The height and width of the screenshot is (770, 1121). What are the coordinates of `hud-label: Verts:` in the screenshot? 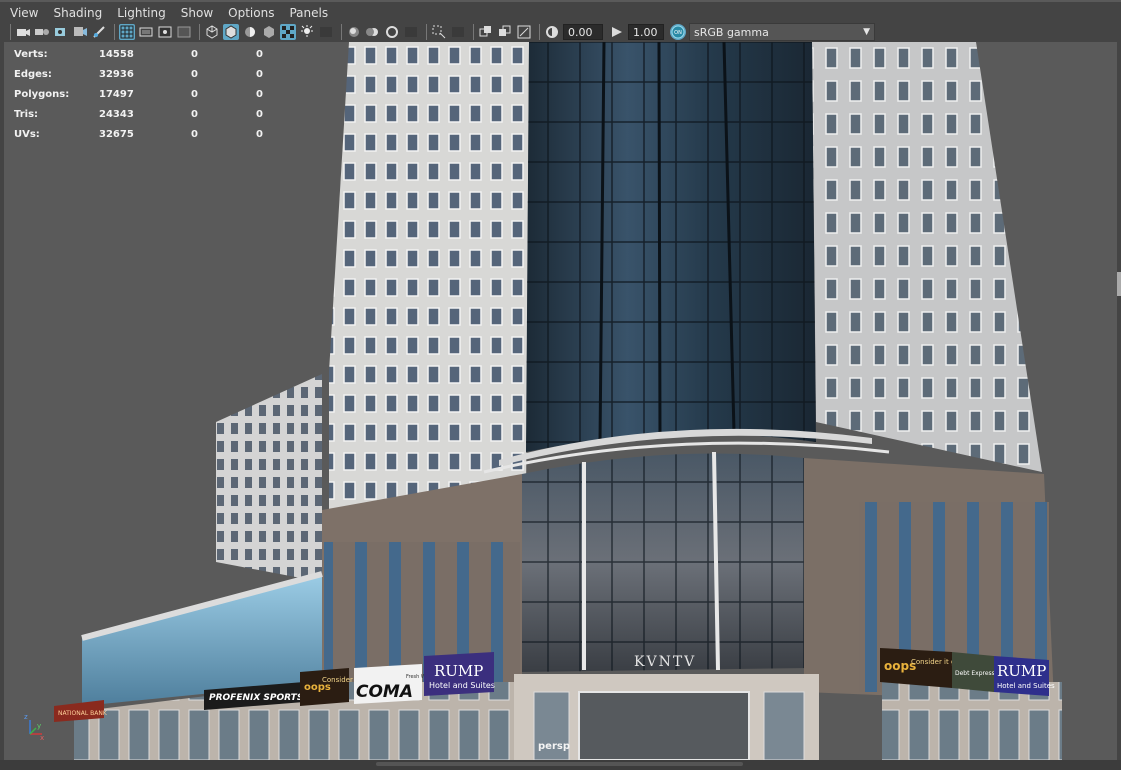 It's located at (31, 54).